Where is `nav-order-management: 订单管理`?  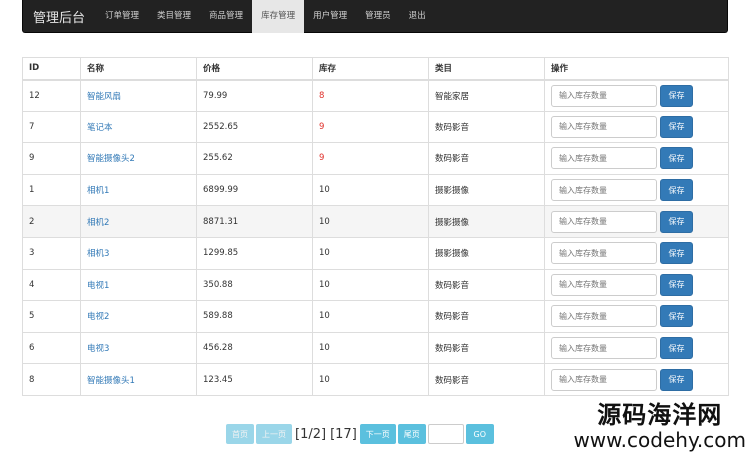 nav-order-management: 订单管理 is located at coordinates (122, 16).